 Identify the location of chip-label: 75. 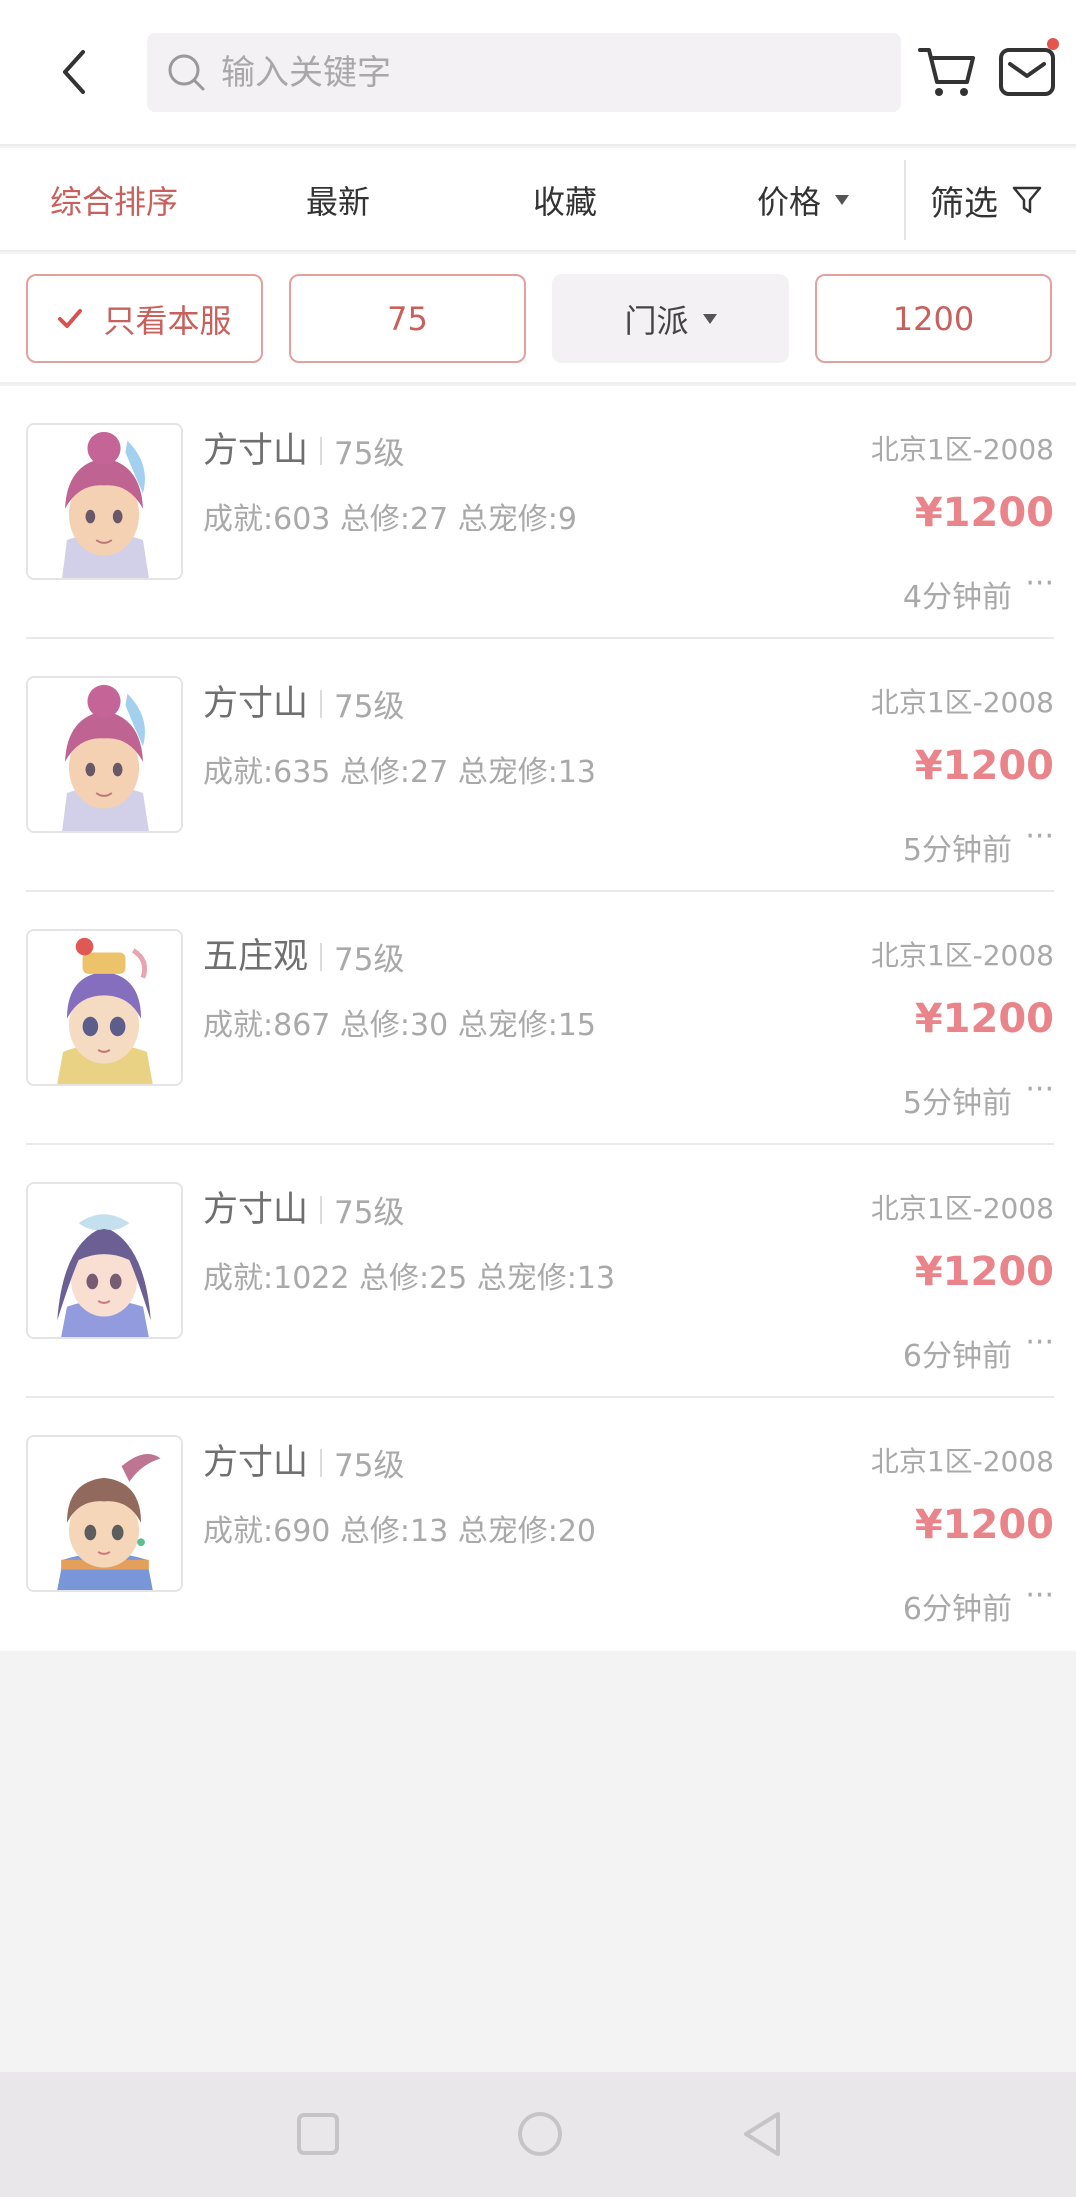
(407, 318).